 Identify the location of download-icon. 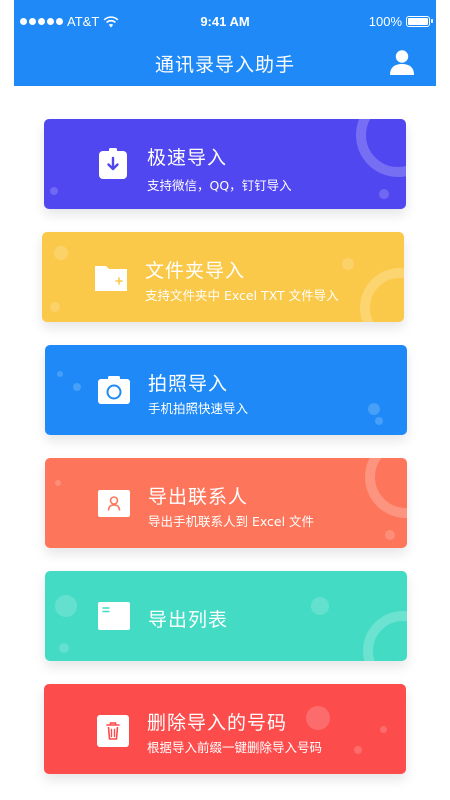
(113, 163).